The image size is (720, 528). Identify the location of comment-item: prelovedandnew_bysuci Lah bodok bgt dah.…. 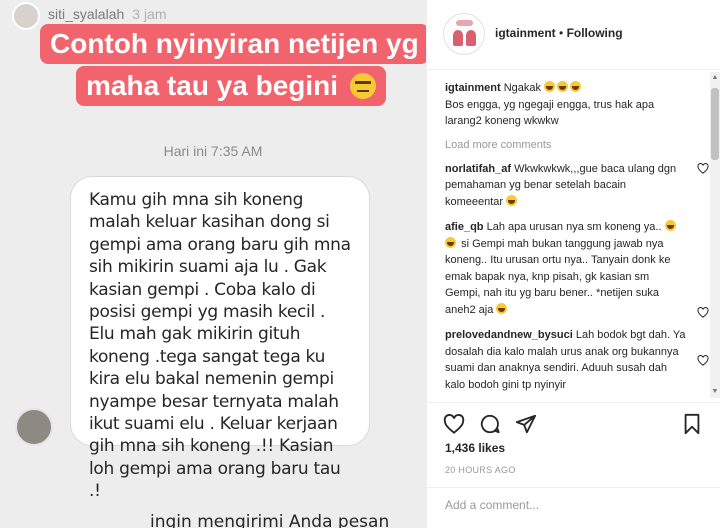
(577, 360).